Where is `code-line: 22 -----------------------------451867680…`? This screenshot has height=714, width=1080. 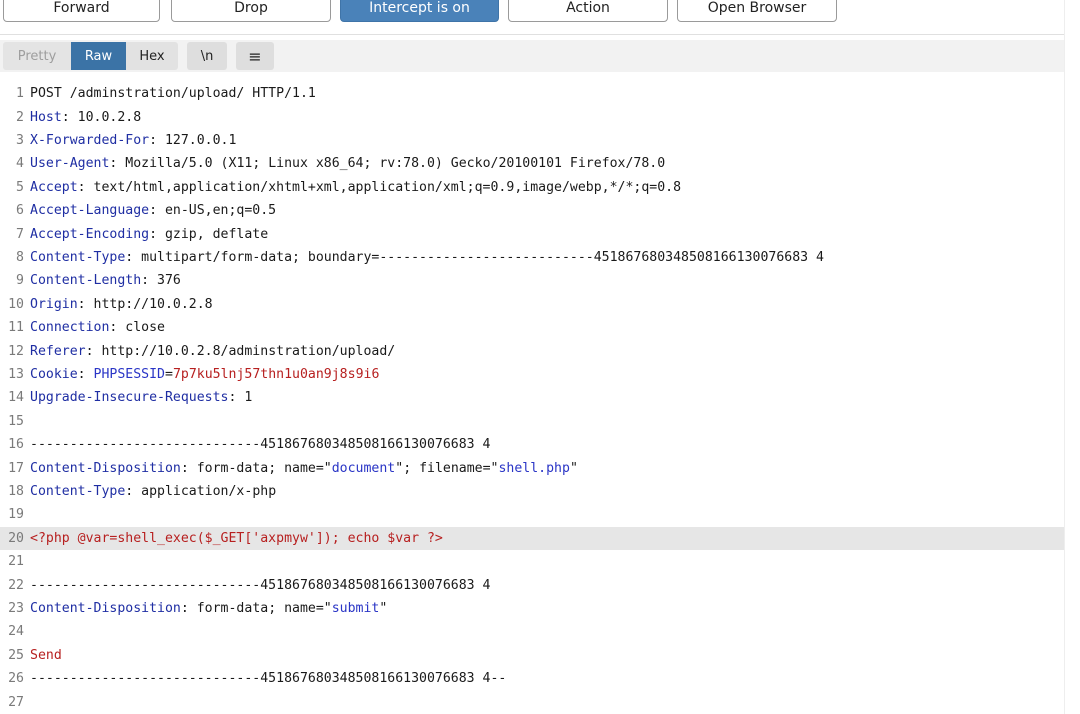 code-line: 22 -----------------------------451867680… is located at coordinates (532, 584).